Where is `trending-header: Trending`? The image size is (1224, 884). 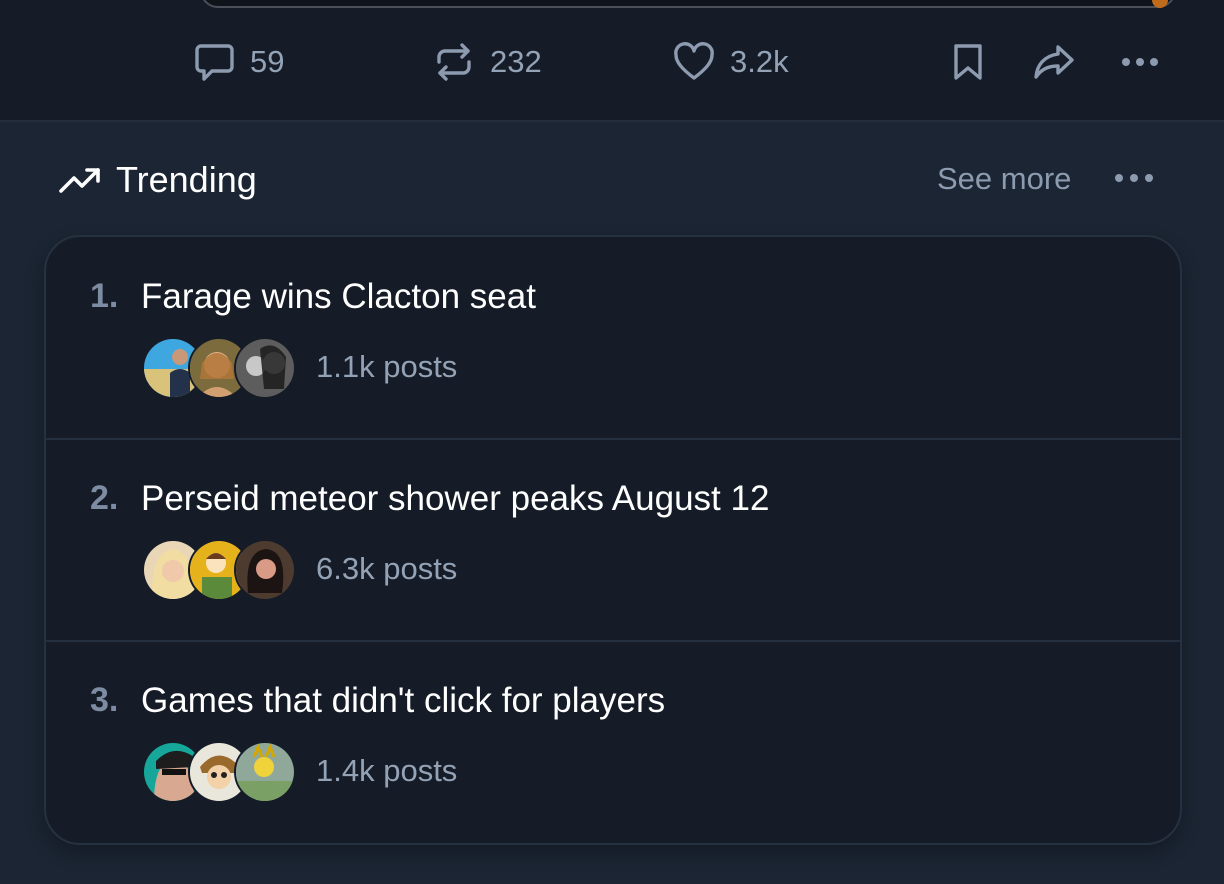 trending-header: Trending is located at coordinates (157, 180).